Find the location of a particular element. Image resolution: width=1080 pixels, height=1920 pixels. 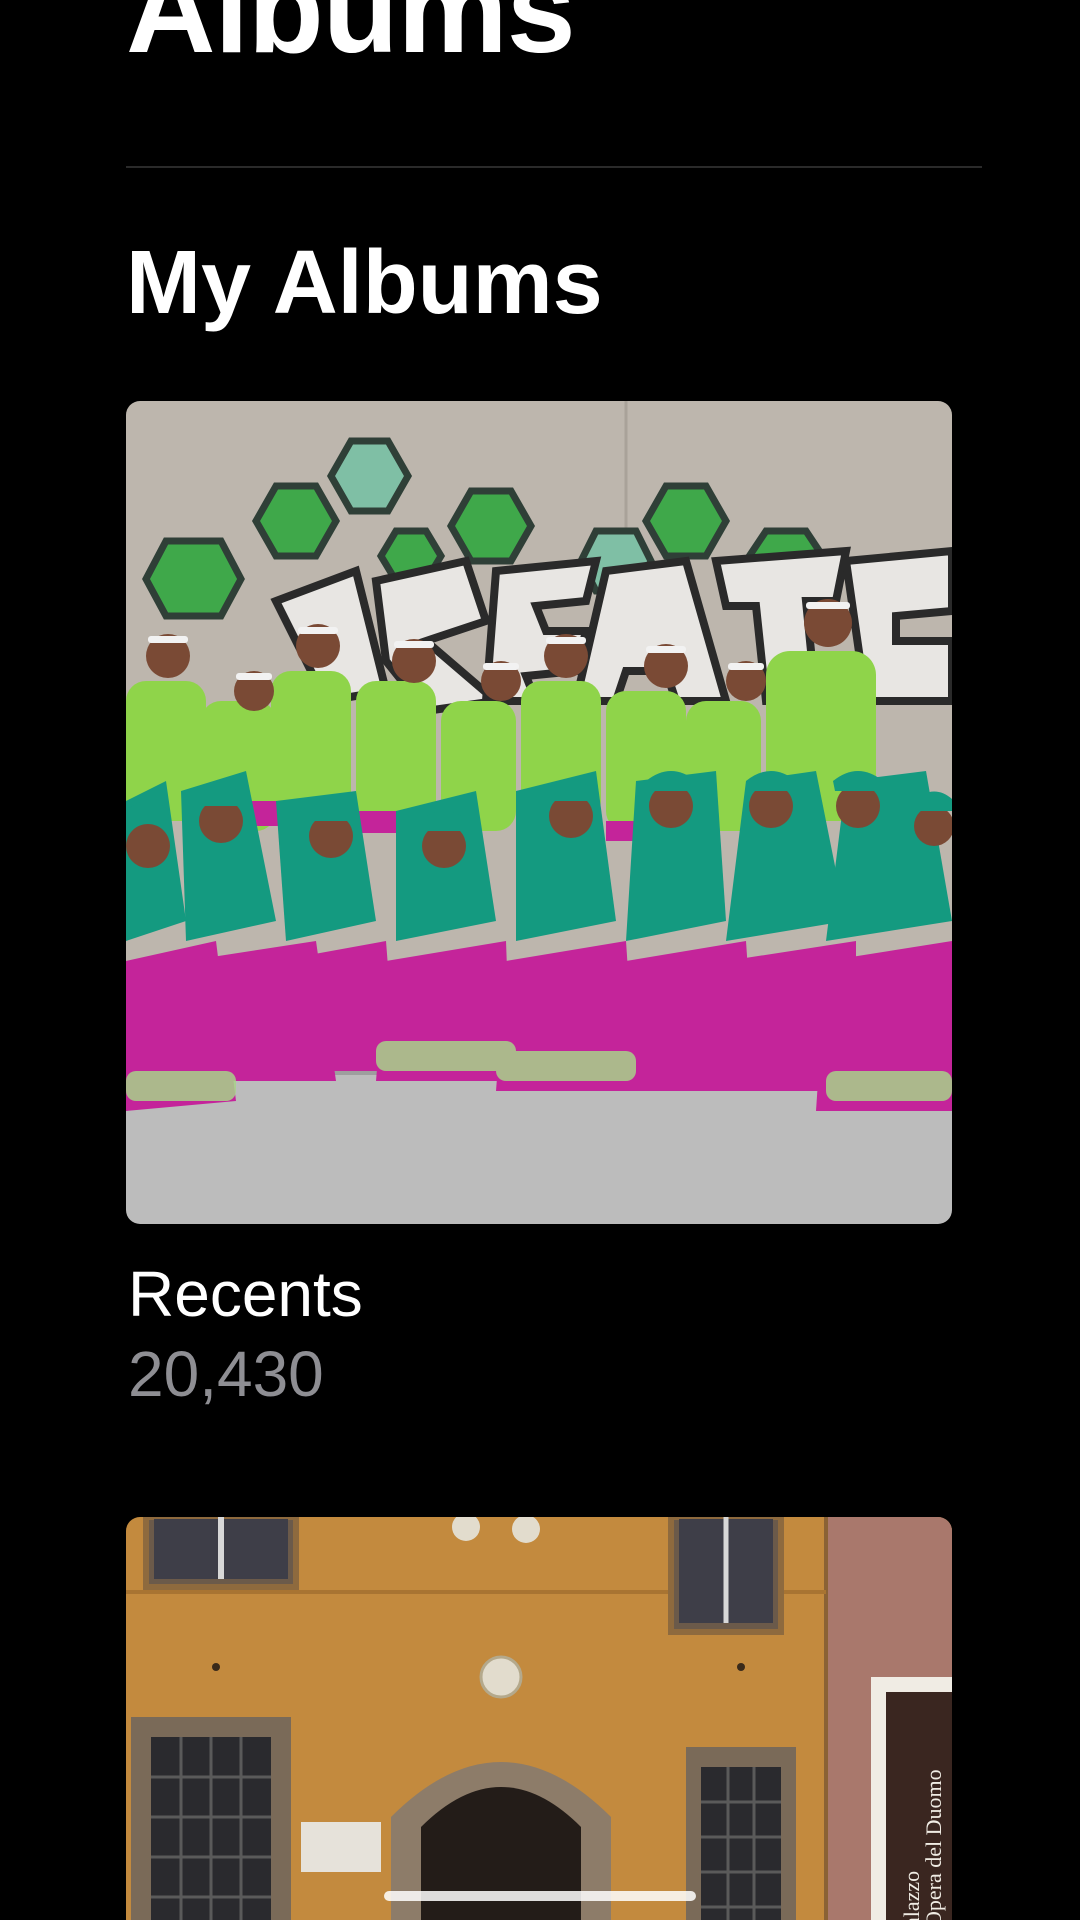

page-title: Albums is located at coordinates (351, 39).